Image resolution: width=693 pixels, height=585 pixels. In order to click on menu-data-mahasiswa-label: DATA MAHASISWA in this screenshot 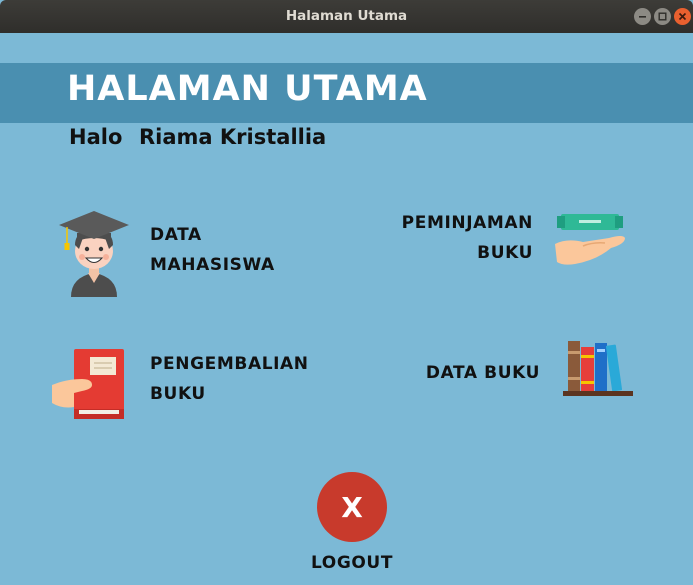, I will do `click(212, 250)`.